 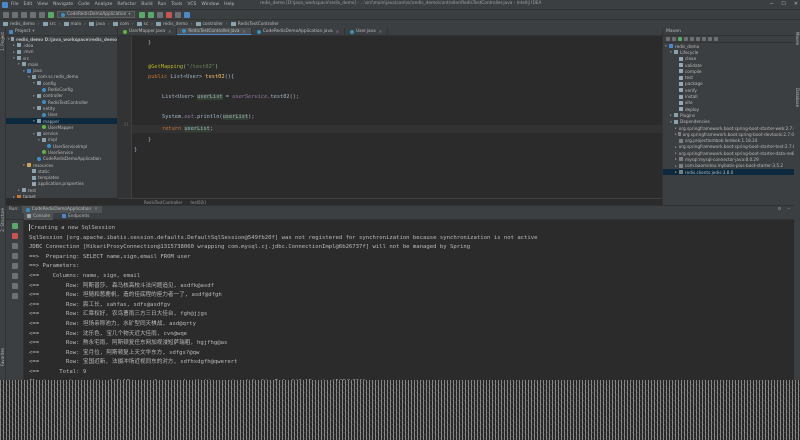 What do you see at coordinates (698, 39) in the screenshot?
I see `skip-tests-icon` at bounding box center [698, 39].